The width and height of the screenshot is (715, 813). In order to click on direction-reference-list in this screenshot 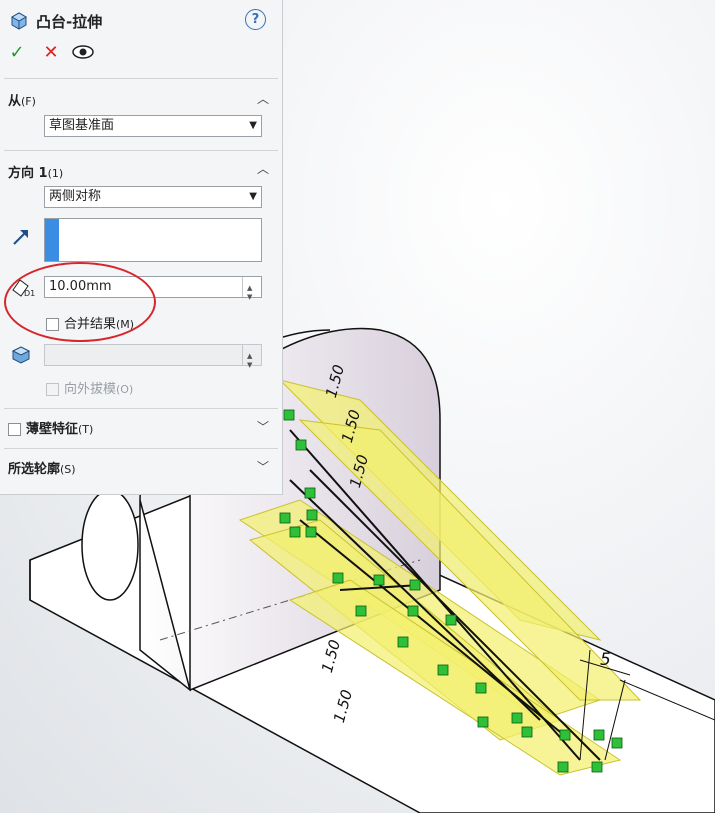, I will do `click(153, 240)`.